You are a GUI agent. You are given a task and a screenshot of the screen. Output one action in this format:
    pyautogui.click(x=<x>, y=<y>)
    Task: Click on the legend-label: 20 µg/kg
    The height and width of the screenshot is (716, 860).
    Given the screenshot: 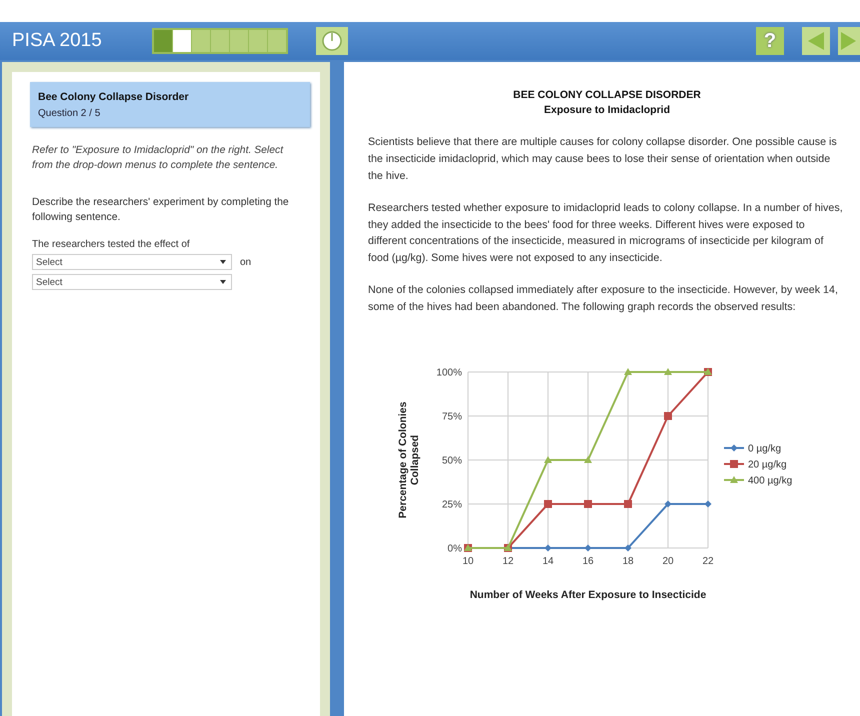 What is the action you would take?
    pyautogui.click(x=767, y=464)
    